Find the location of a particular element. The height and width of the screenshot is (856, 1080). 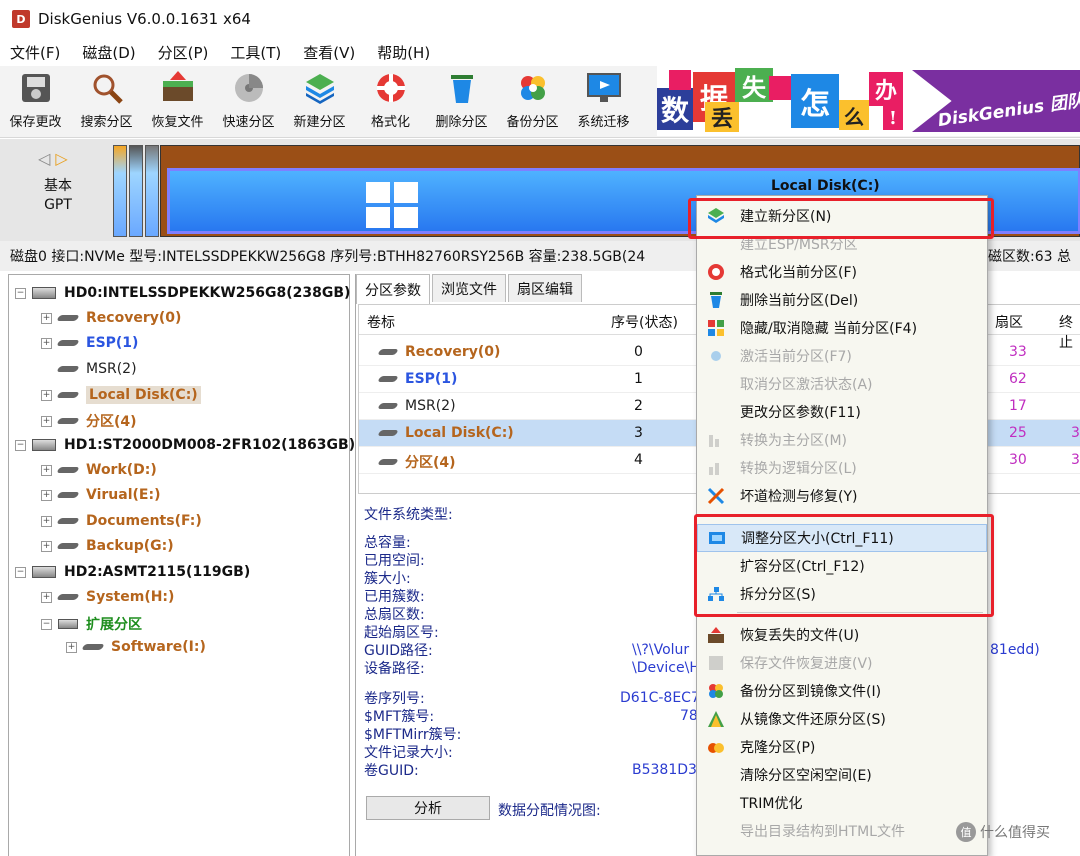

menu-partition: 分区(P) is located at coordinates (183, 52).